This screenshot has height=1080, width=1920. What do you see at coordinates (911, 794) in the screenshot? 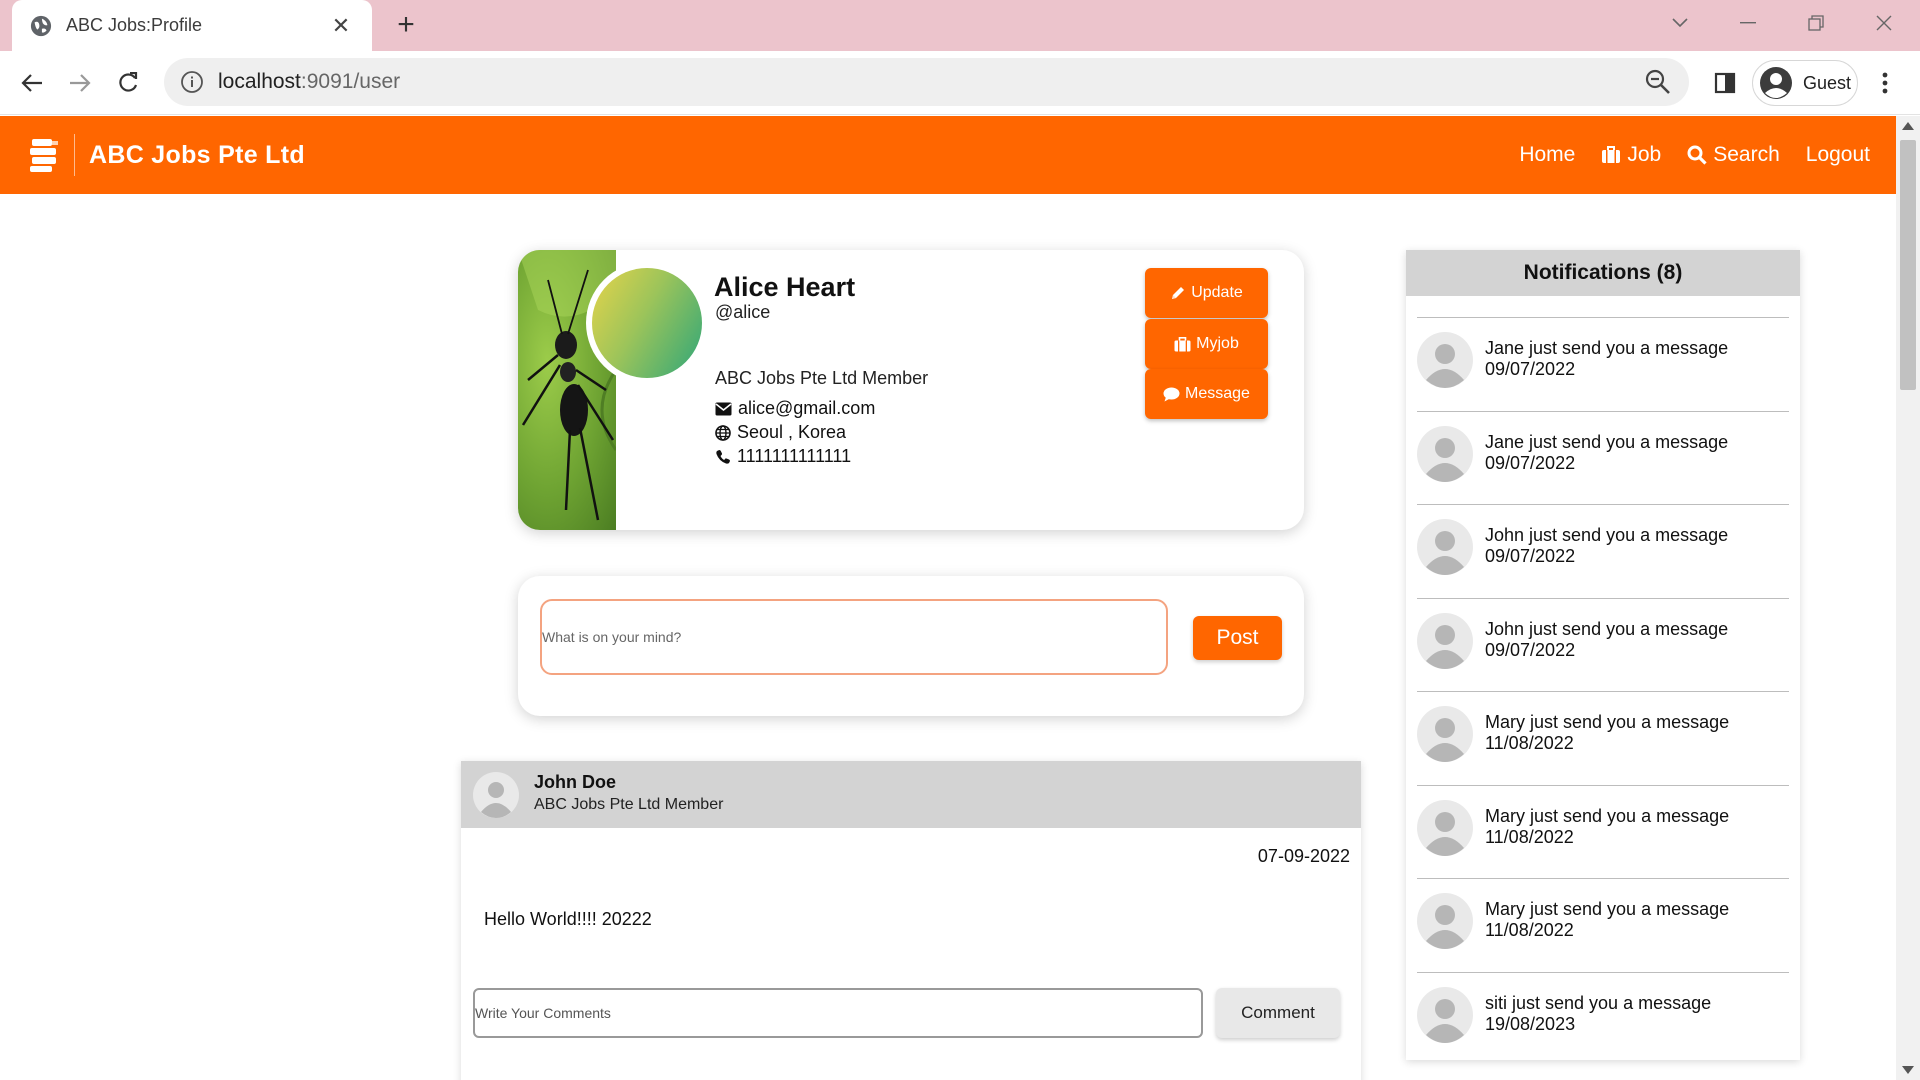
I see `post-header: John Doe ABC Jobs Pte Ltd Member` at bounding box center [911, 794].